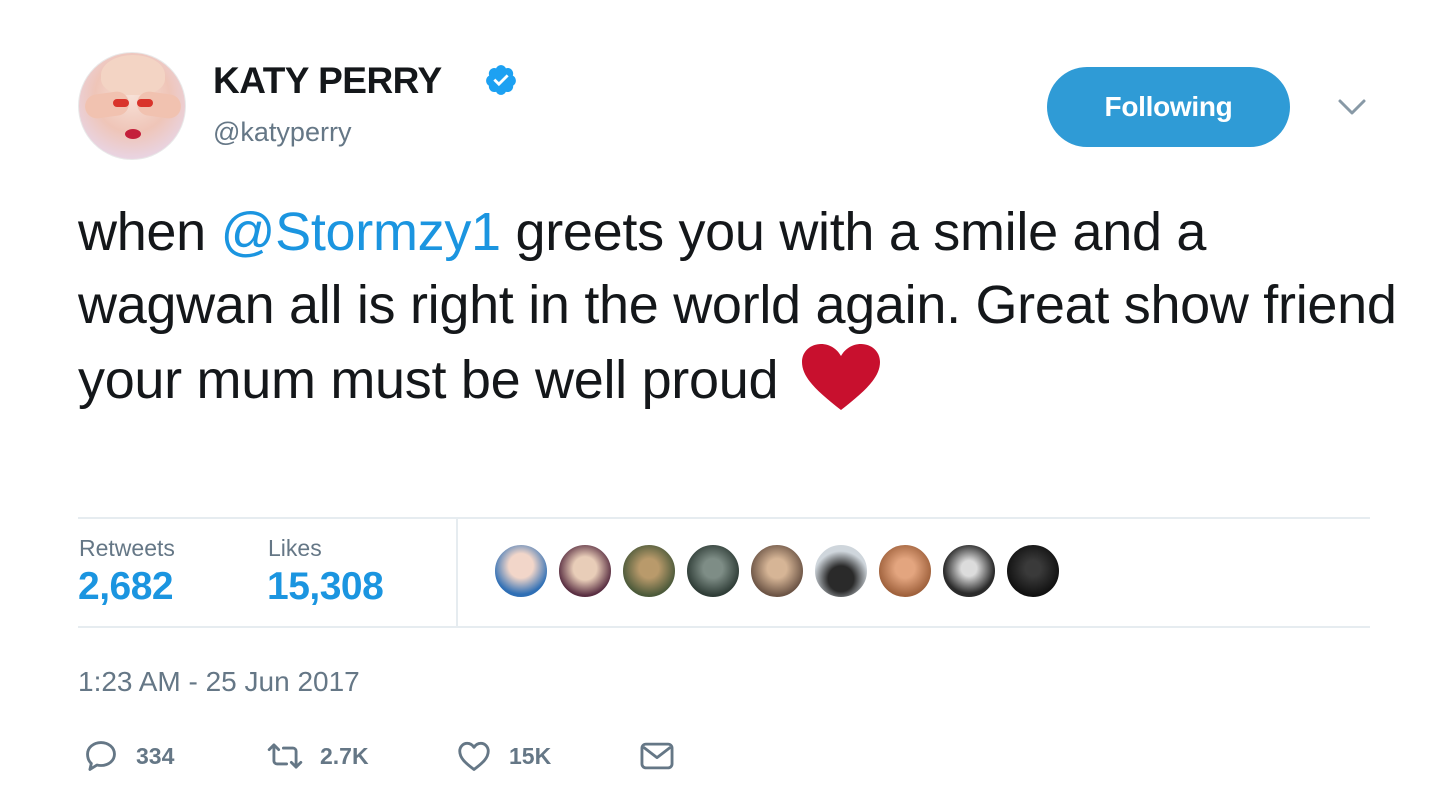 The width and height of the screenshot is (1440, 796). I want to click on like-icon, so click(474, 756).